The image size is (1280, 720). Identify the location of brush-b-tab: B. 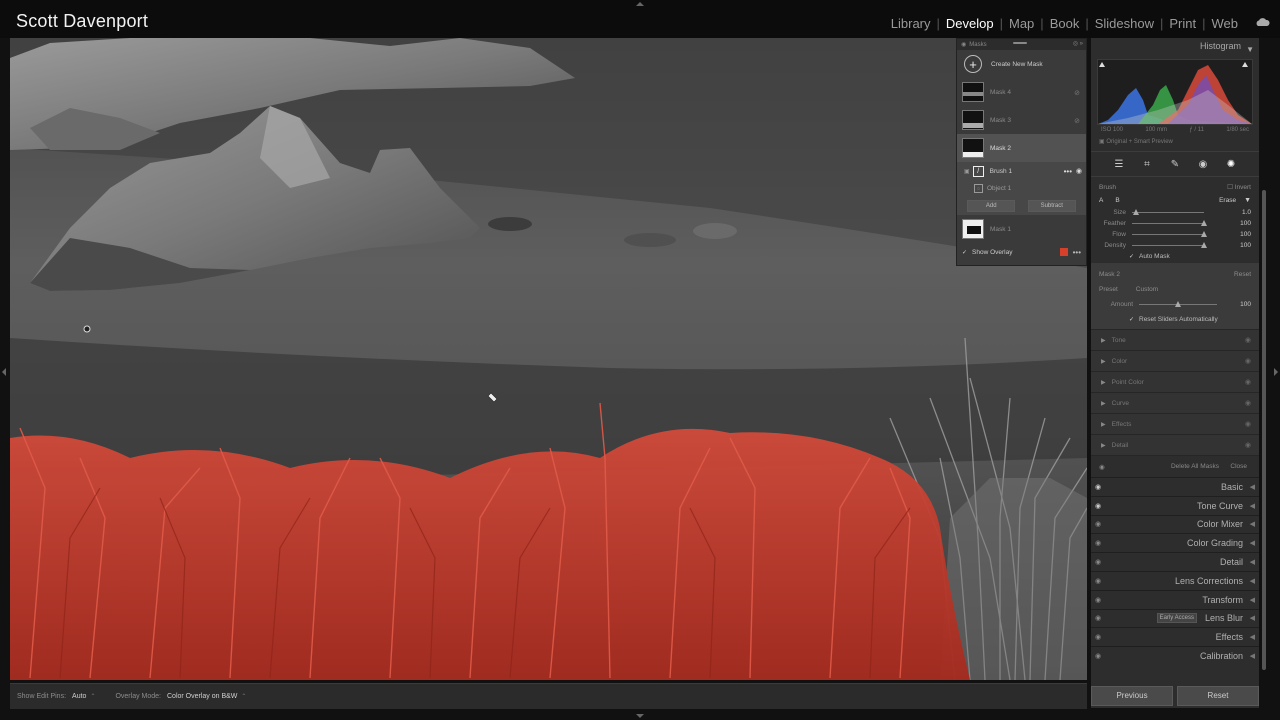
(1117, 200).